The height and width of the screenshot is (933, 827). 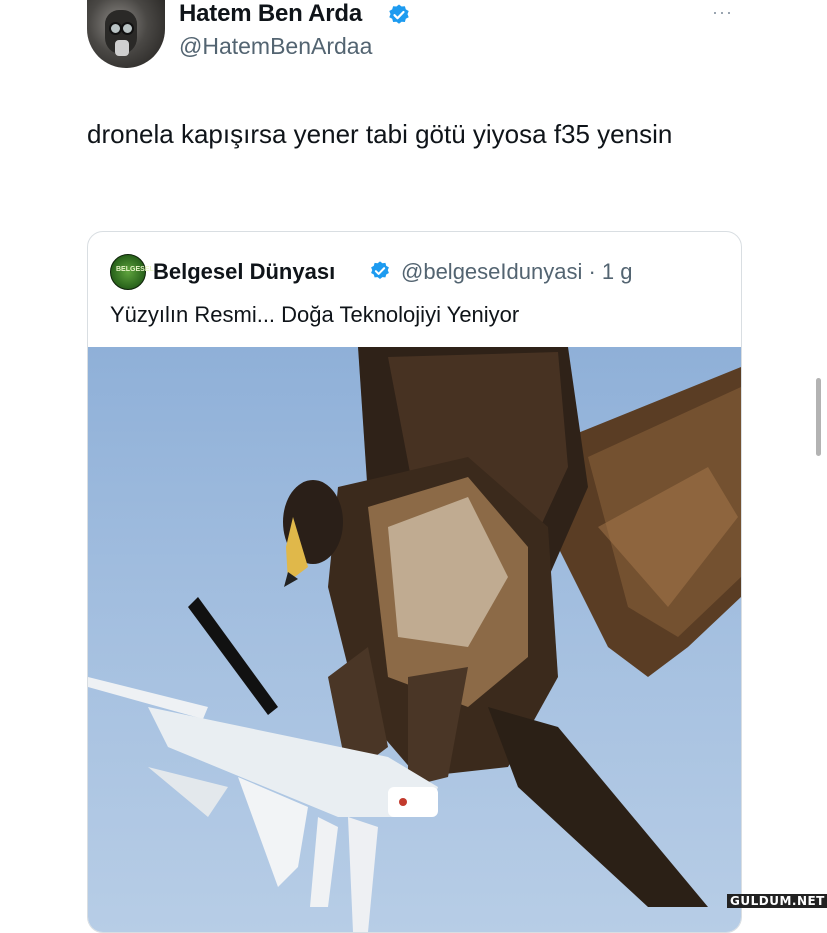 What do you see at coordinates (127, 28) in the screenshot?
I see `mask-lens-right` at bounding box center [127, 28].